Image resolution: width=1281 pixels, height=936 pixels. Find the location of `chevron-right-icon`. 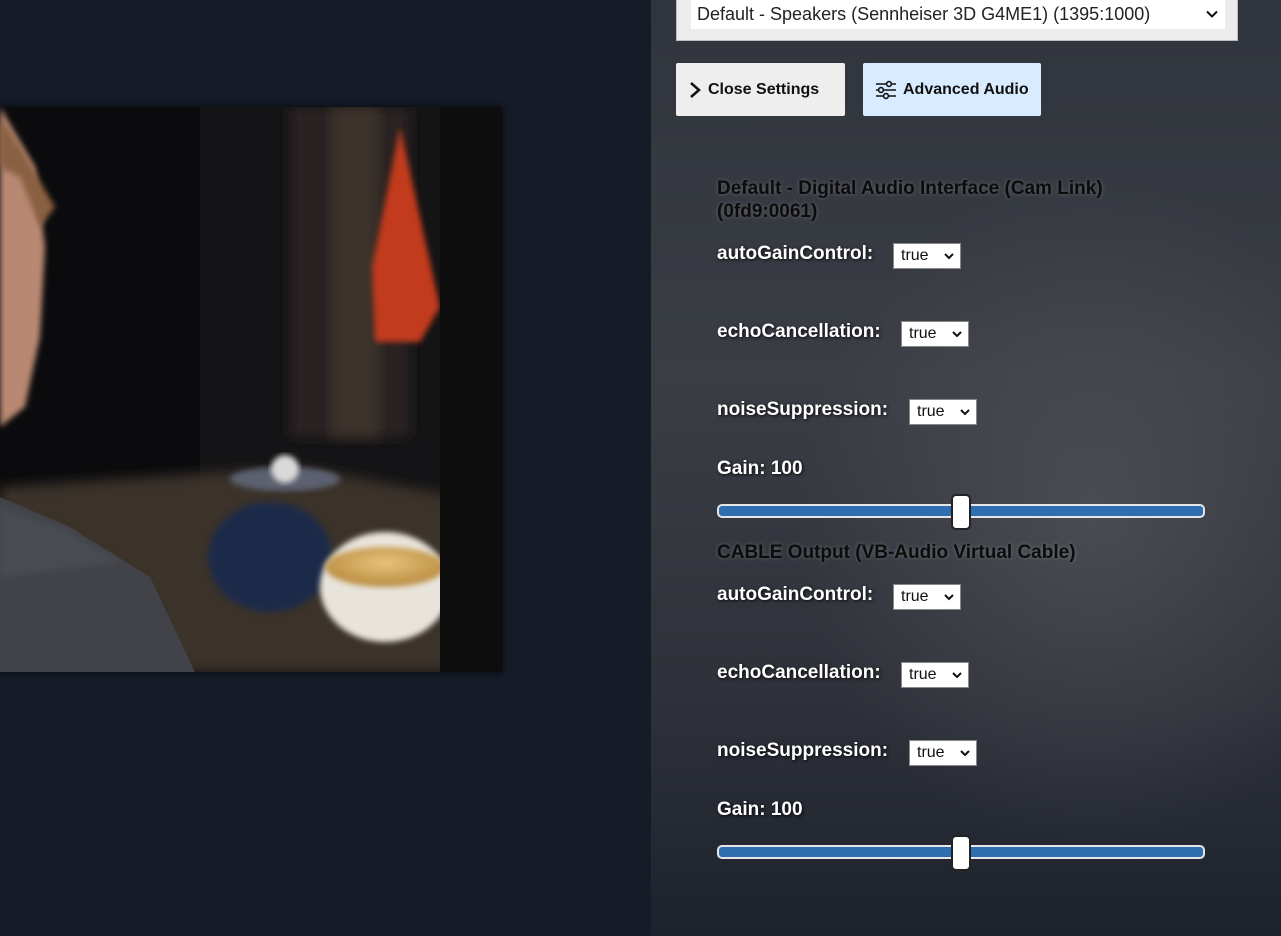

chevron-right-icon is located at coordinates (695, 89).